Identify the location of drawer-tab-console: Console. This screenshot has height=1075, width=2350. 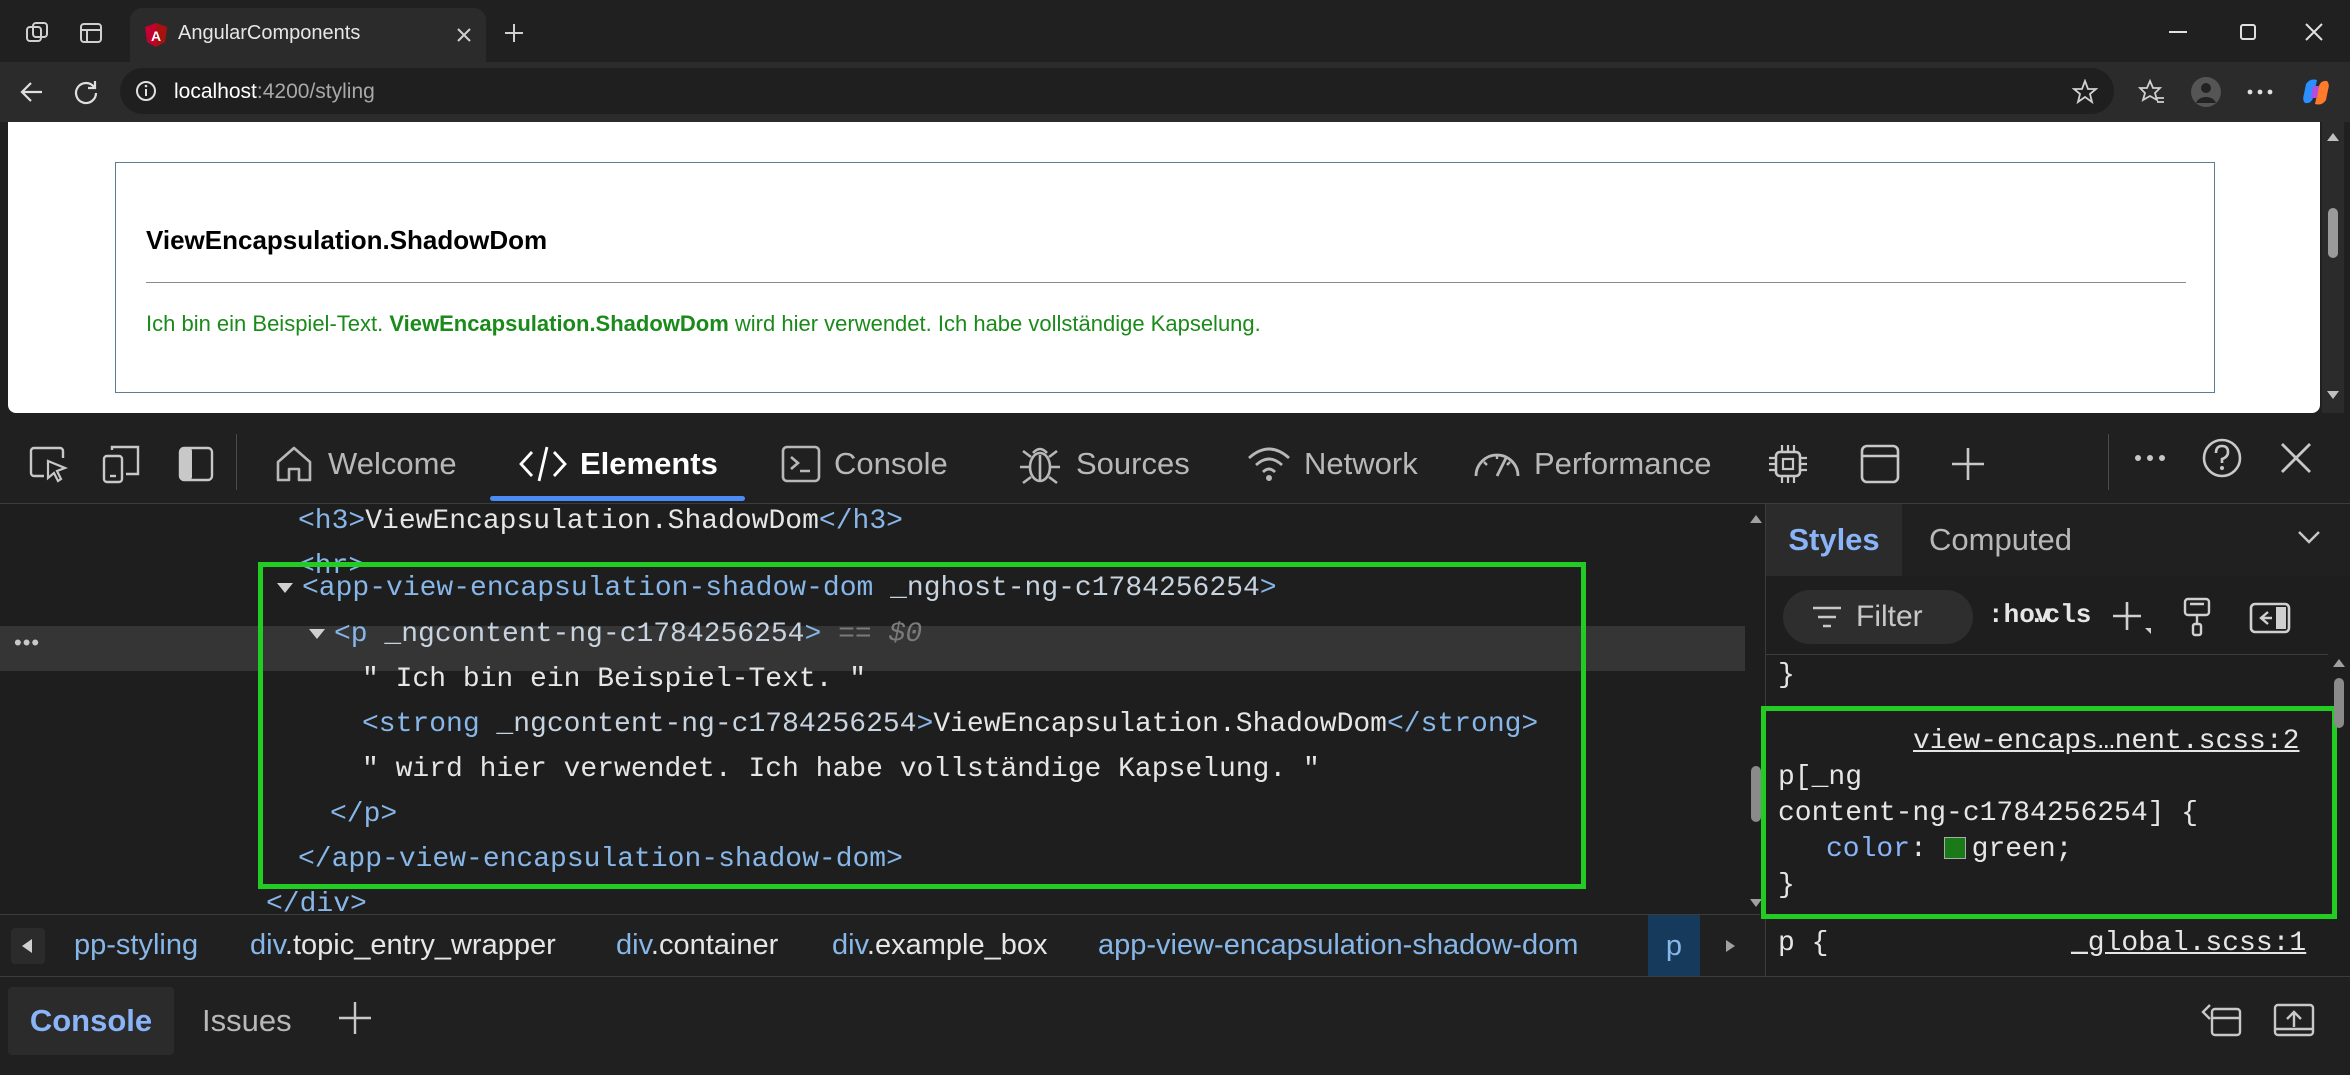
(91, 1021).